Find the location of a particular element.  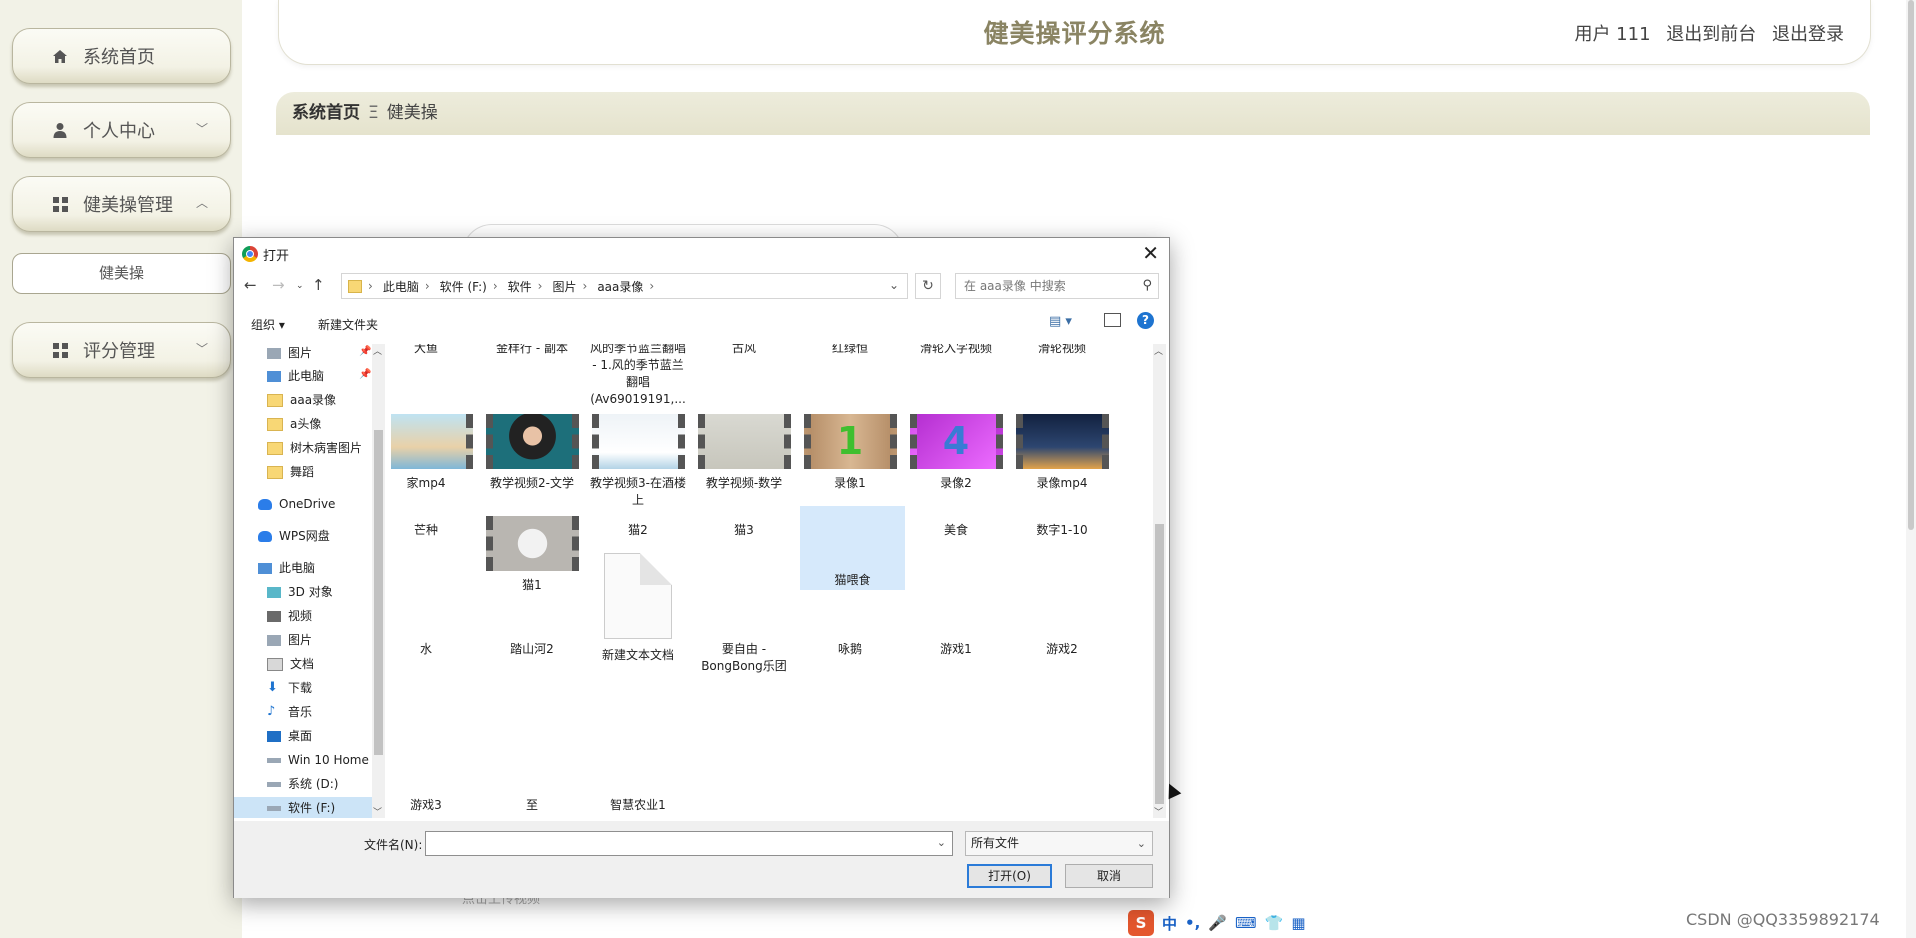

page-scrollbar-thumb is located at coordinates (1911, 265).